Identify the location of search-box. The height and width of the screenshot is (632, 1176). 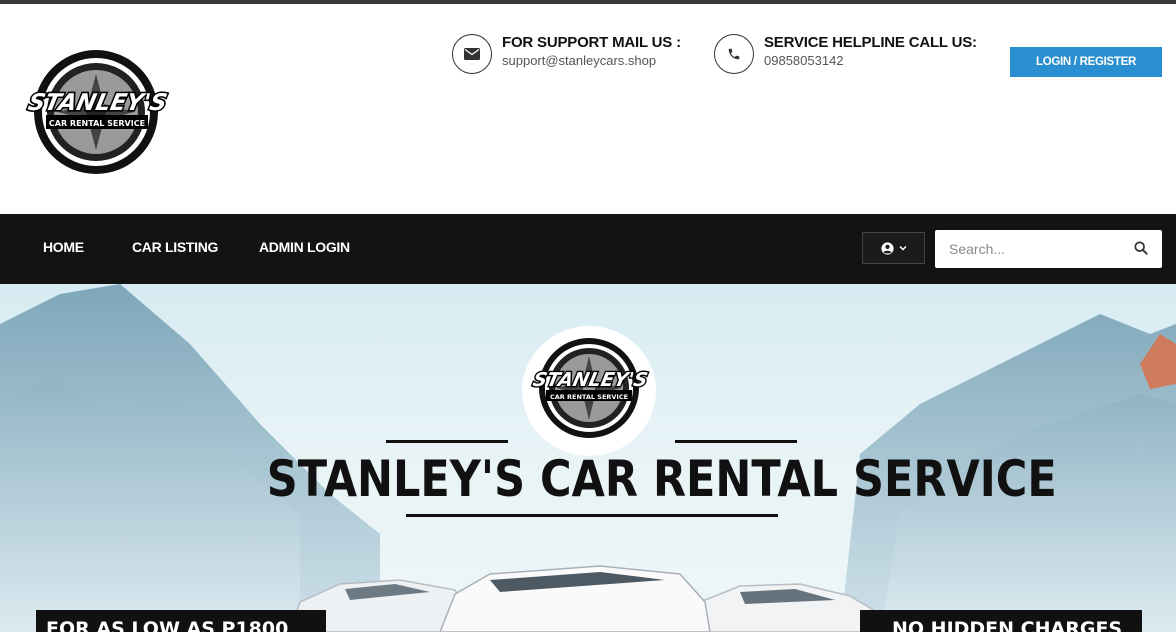
(1048, 249).